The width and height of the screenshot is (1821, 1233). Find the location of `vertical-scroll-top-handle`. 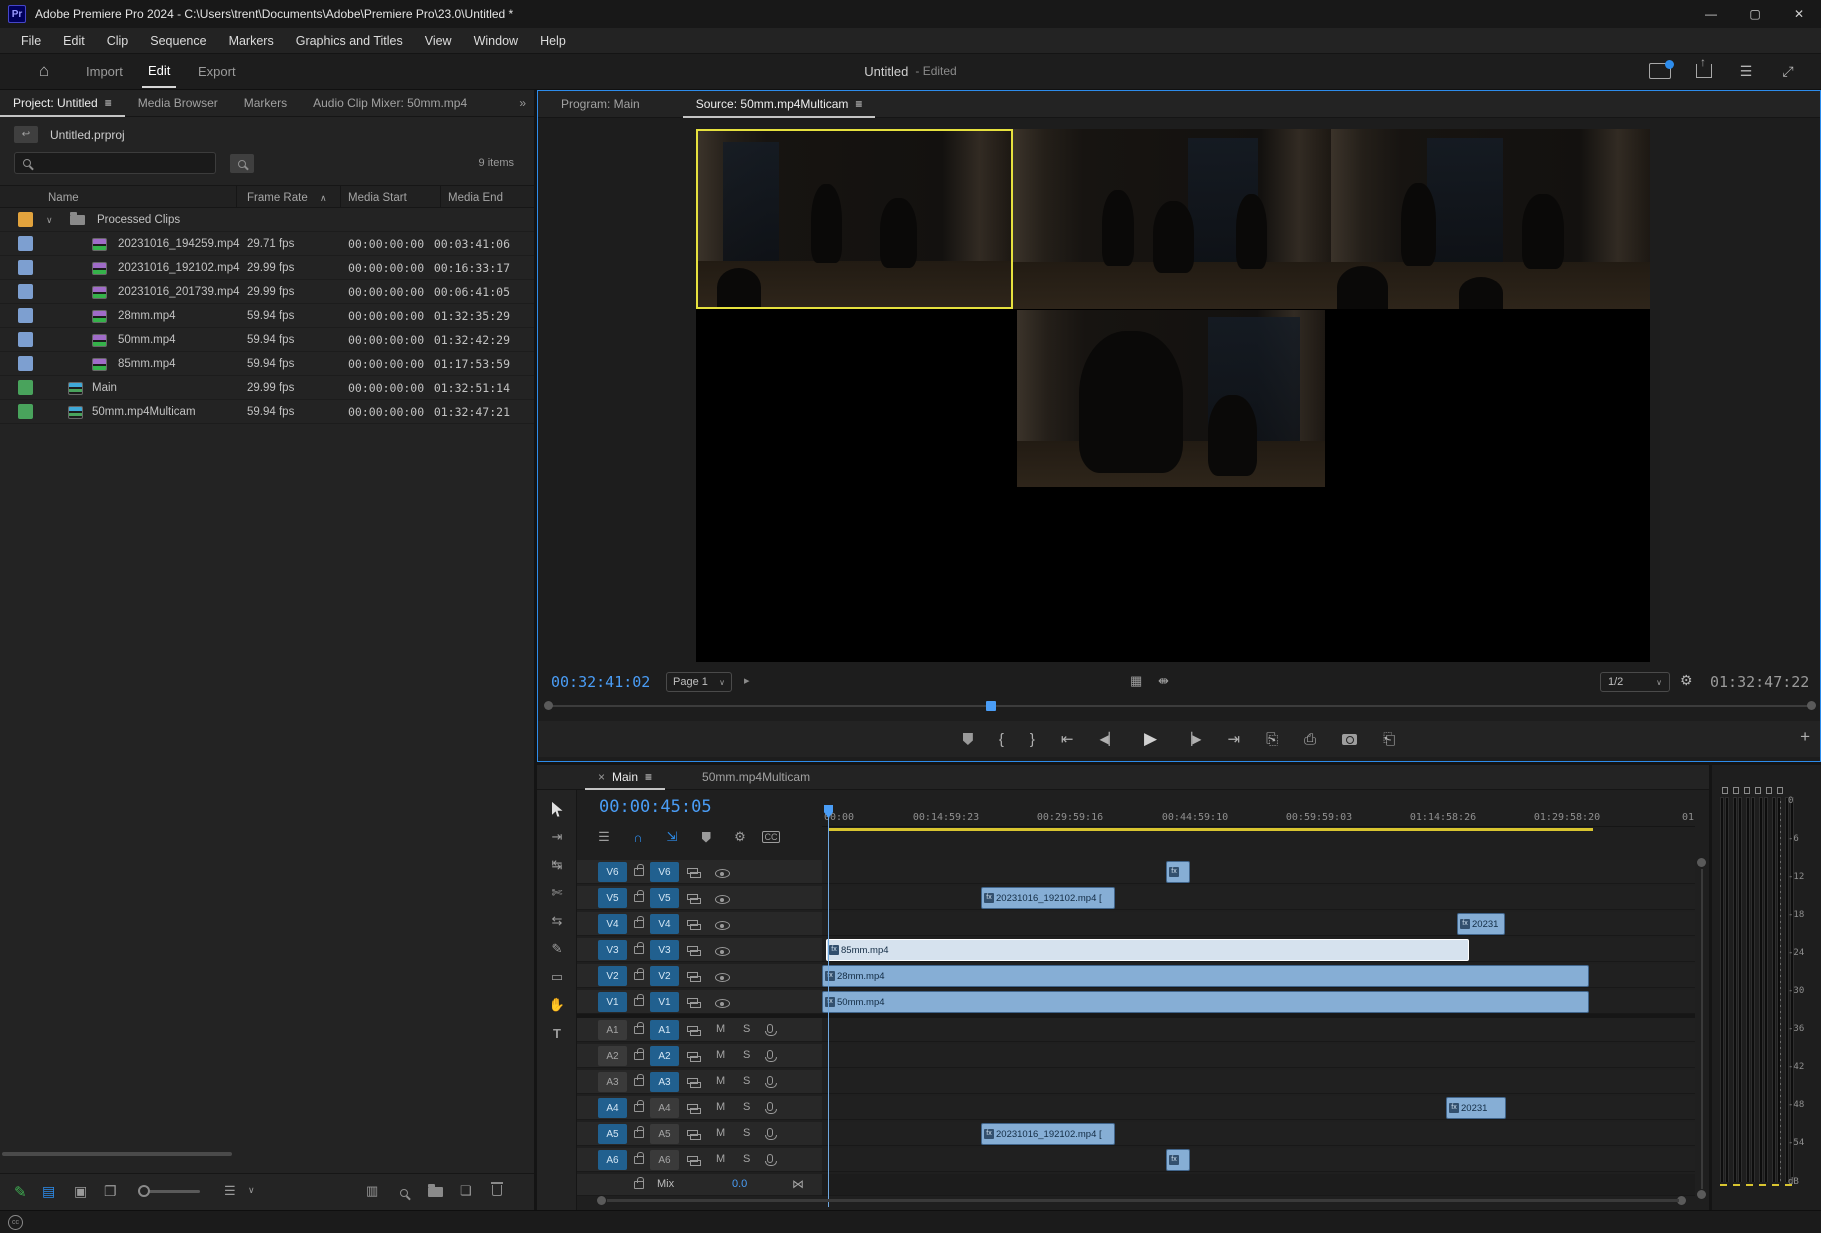

vertical-scroll-top-handle is located at coordinates (1701, 862).